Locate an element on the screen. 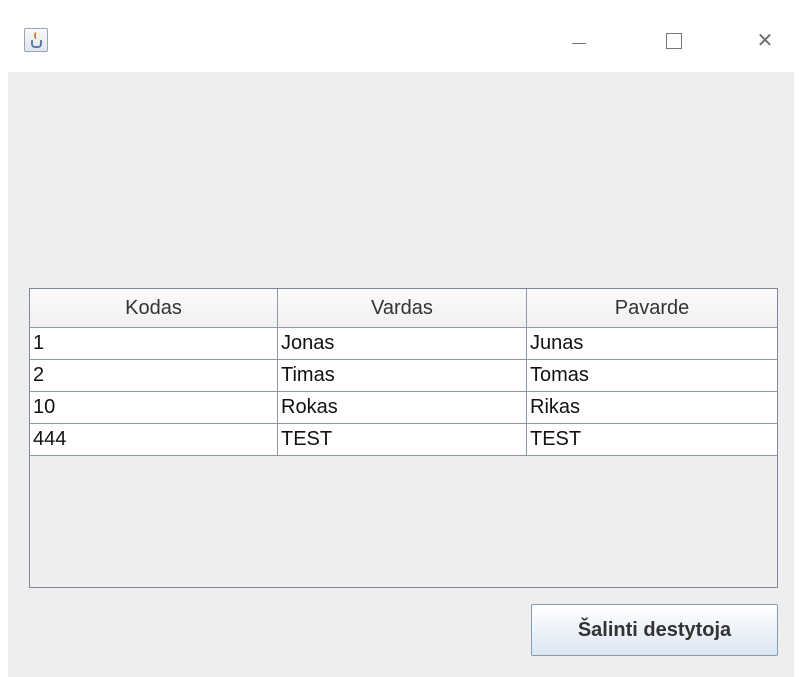 The width and height of the screenshot is (802, 677). column-header-kodas: Kodas is located at coordinates (154, 308).